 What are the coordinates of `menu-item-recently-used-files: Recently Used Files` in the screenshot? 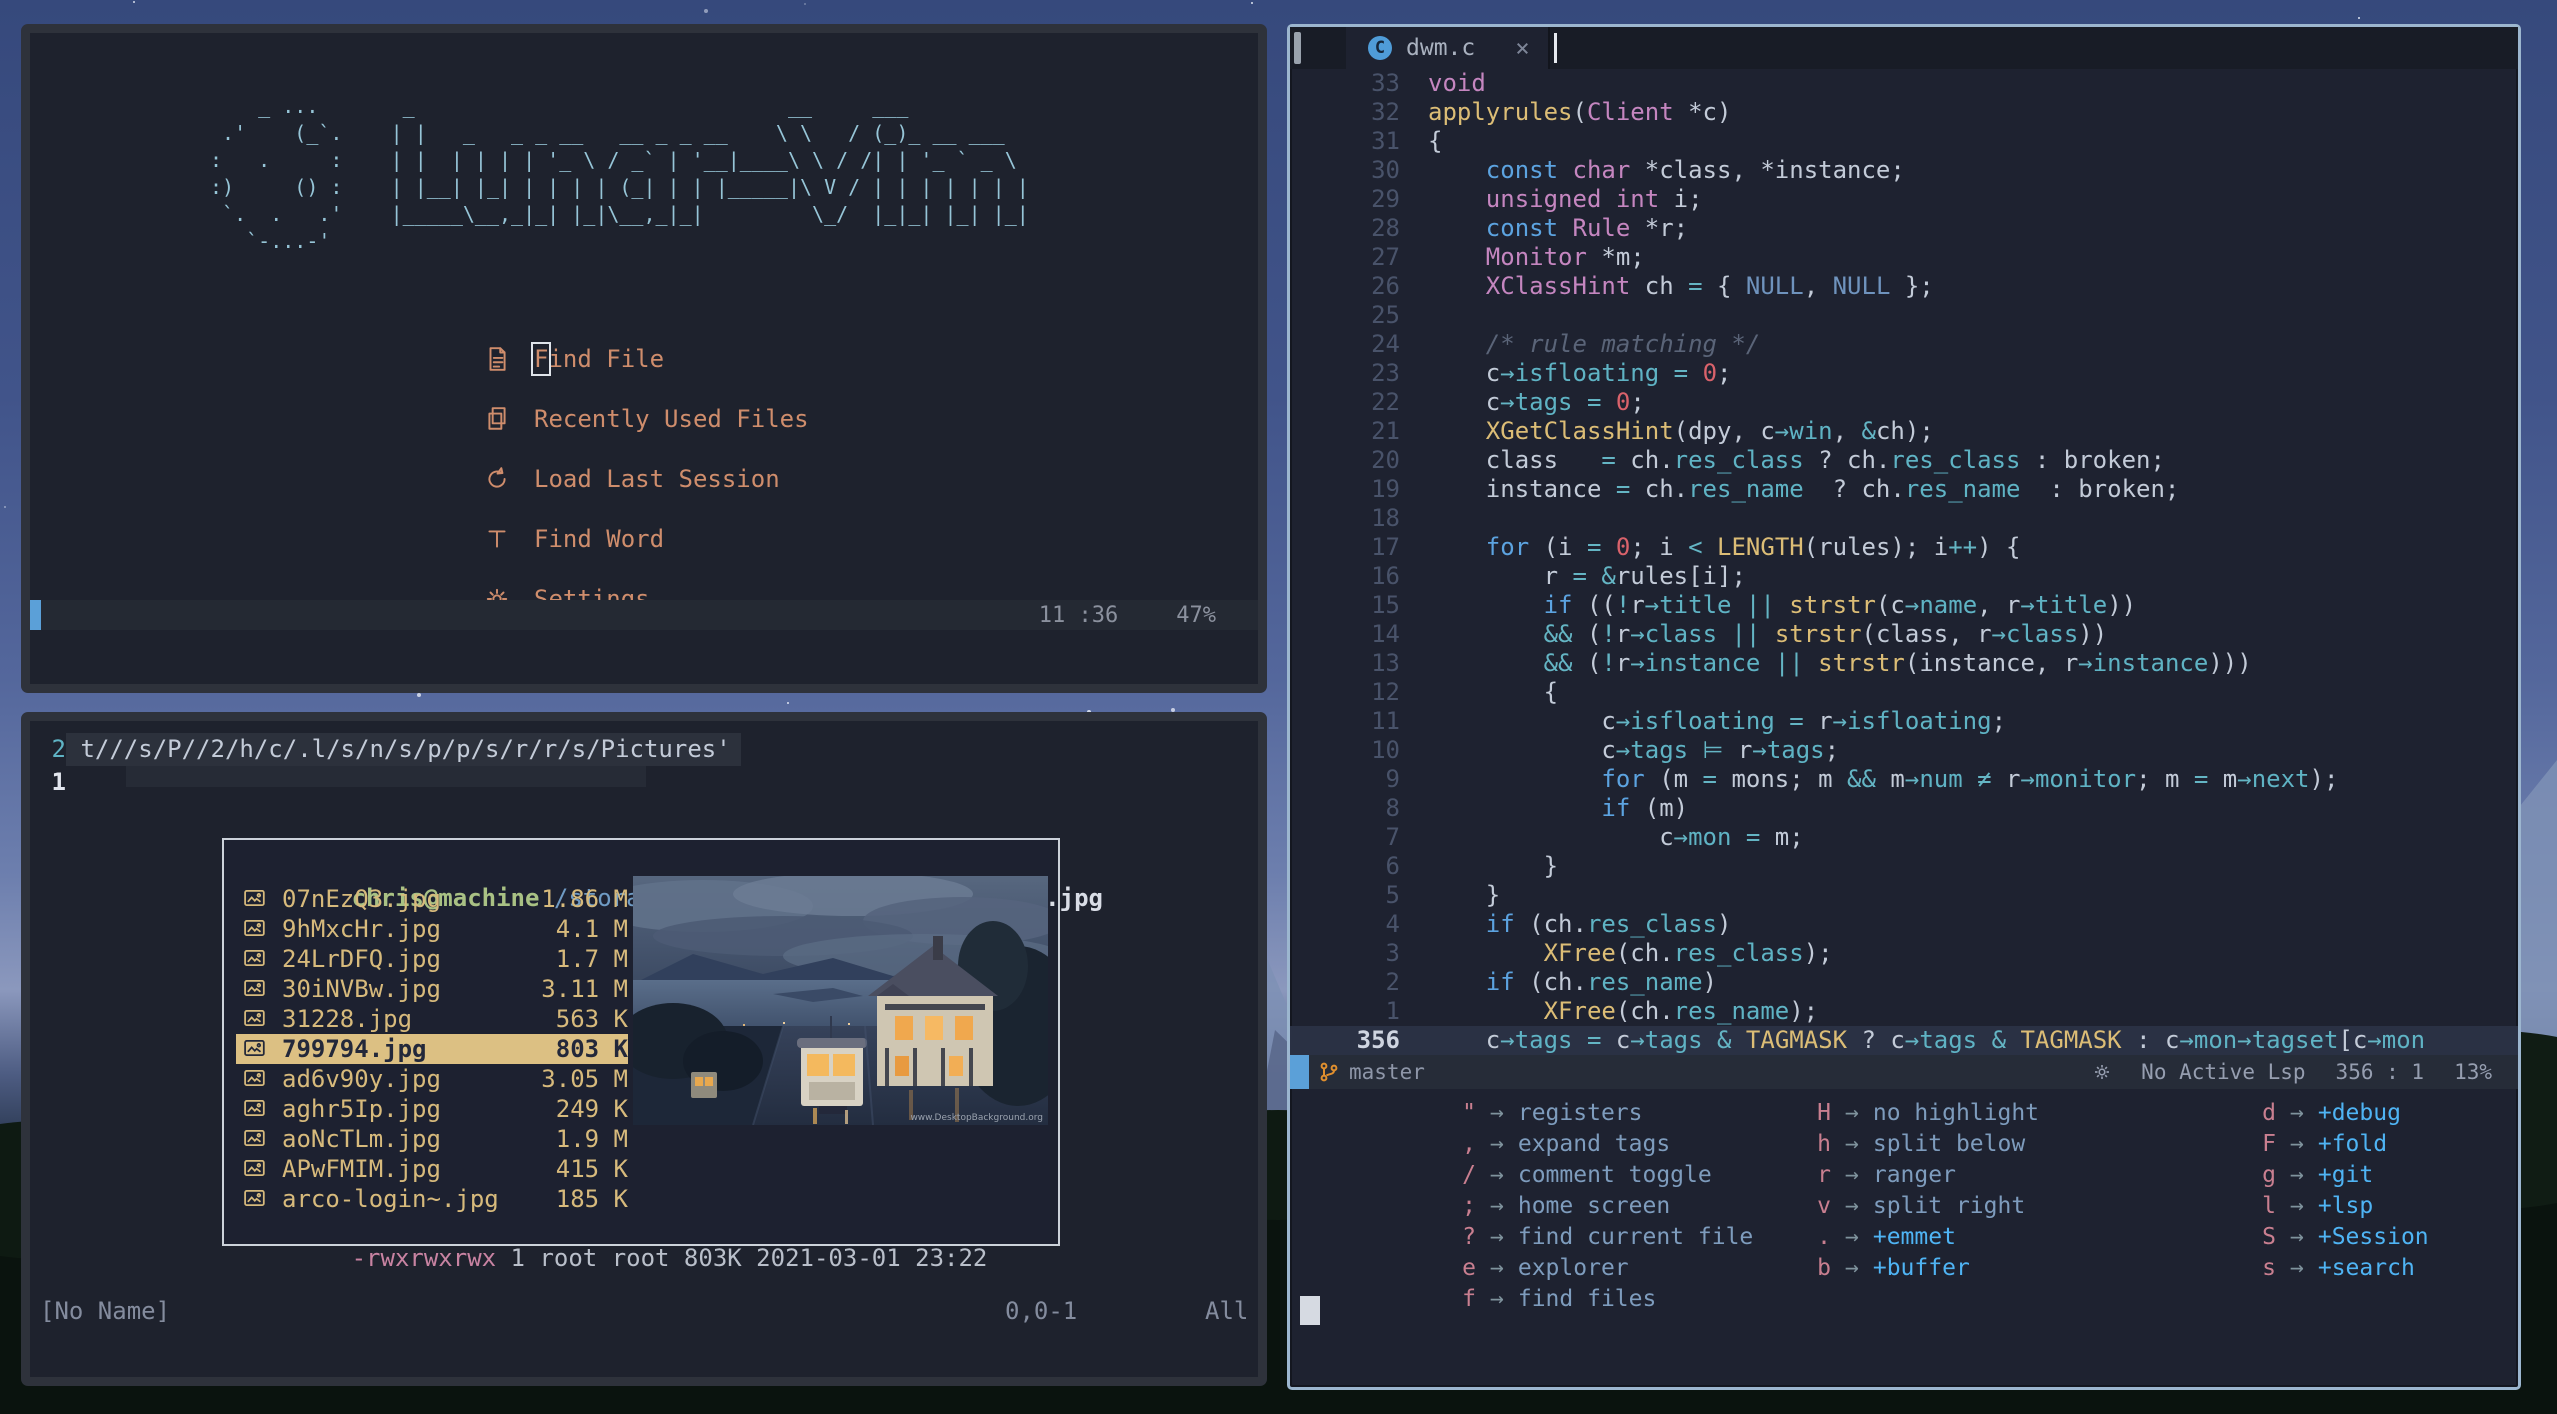 It's located at (645, 419).